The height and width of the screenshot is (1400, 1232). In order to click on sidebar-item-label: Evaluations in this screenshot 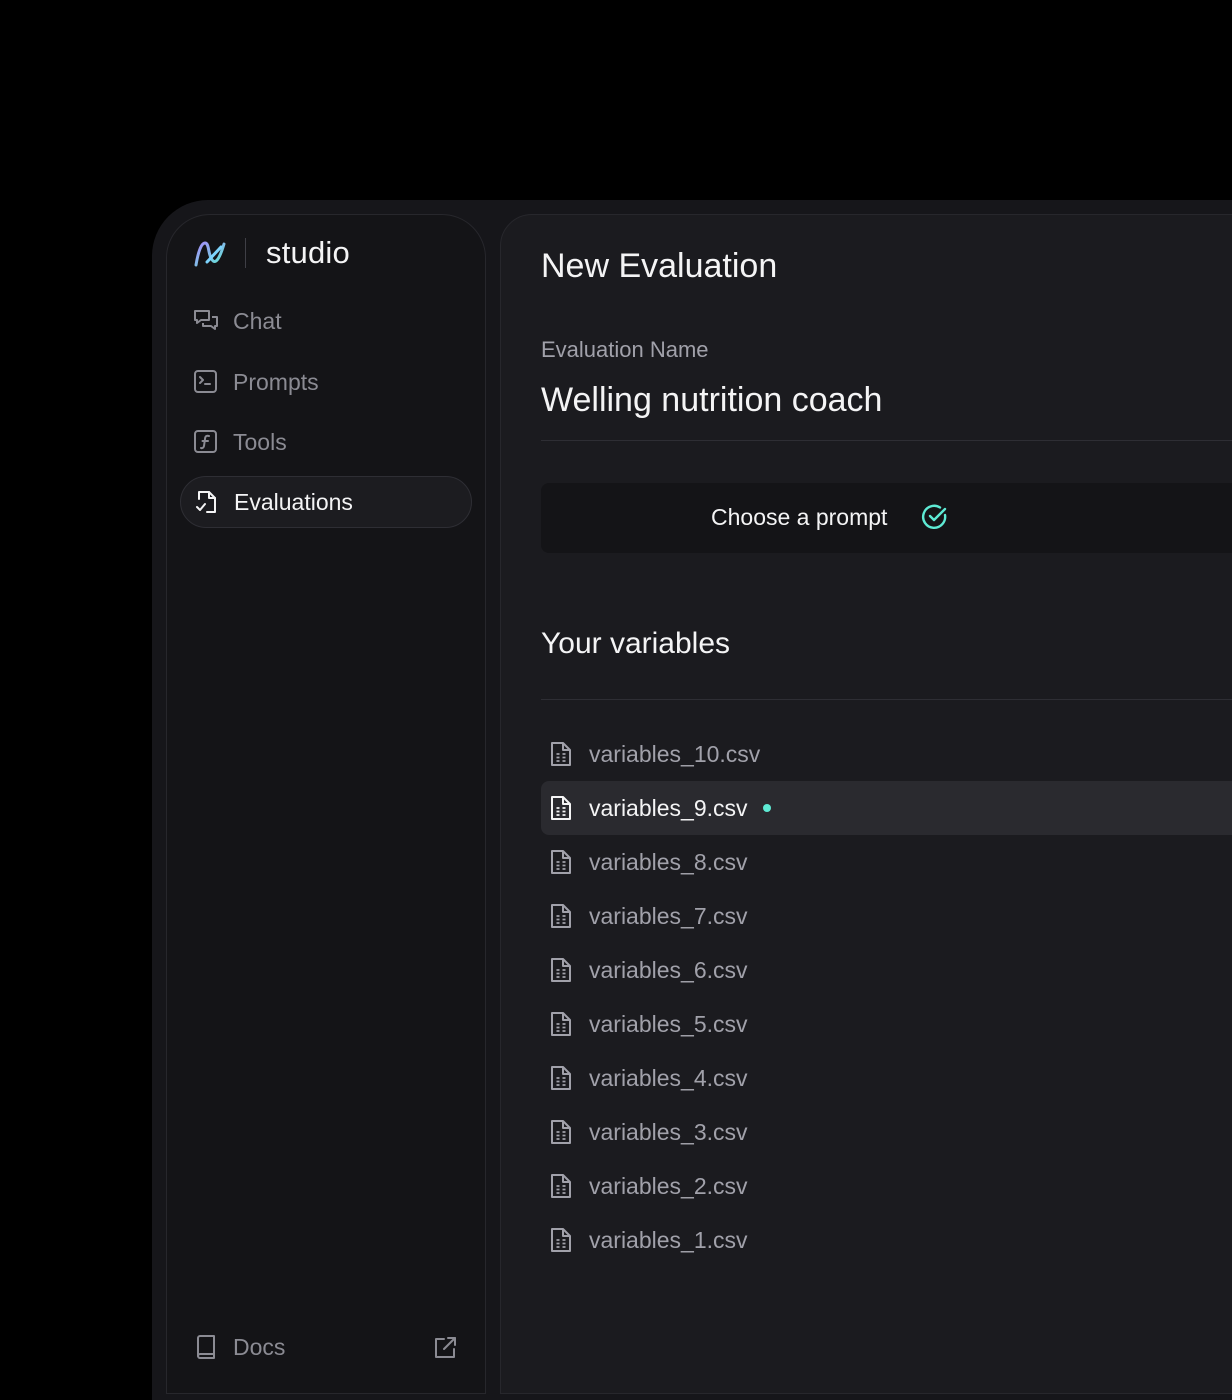, I will do `click(293, 501)`.